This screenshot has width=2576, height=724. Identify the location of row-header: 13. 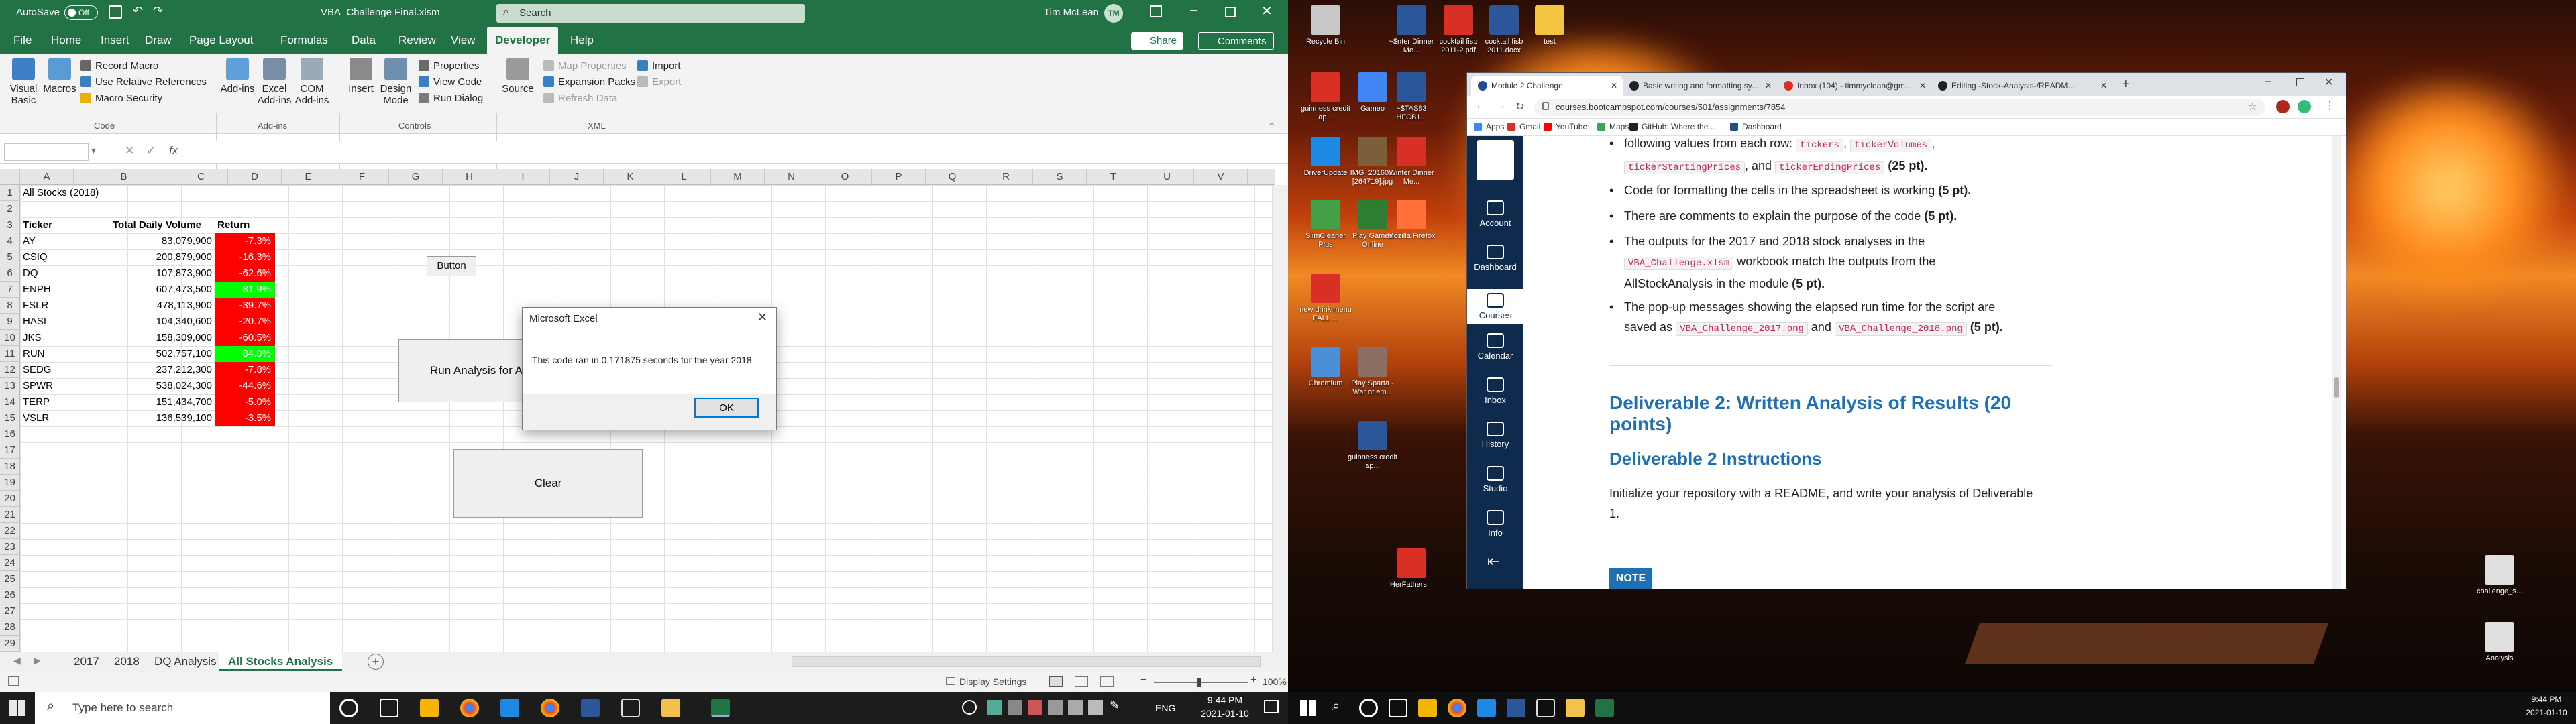
(10, 386).